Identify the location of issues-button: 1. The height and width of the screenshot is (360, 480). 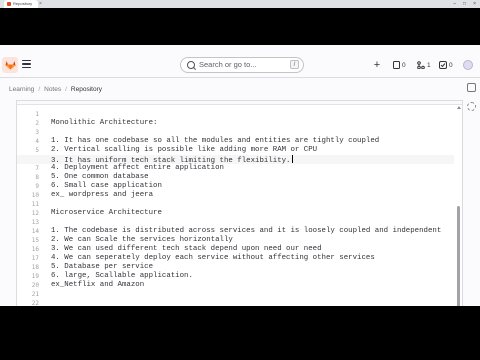
(424, 65).